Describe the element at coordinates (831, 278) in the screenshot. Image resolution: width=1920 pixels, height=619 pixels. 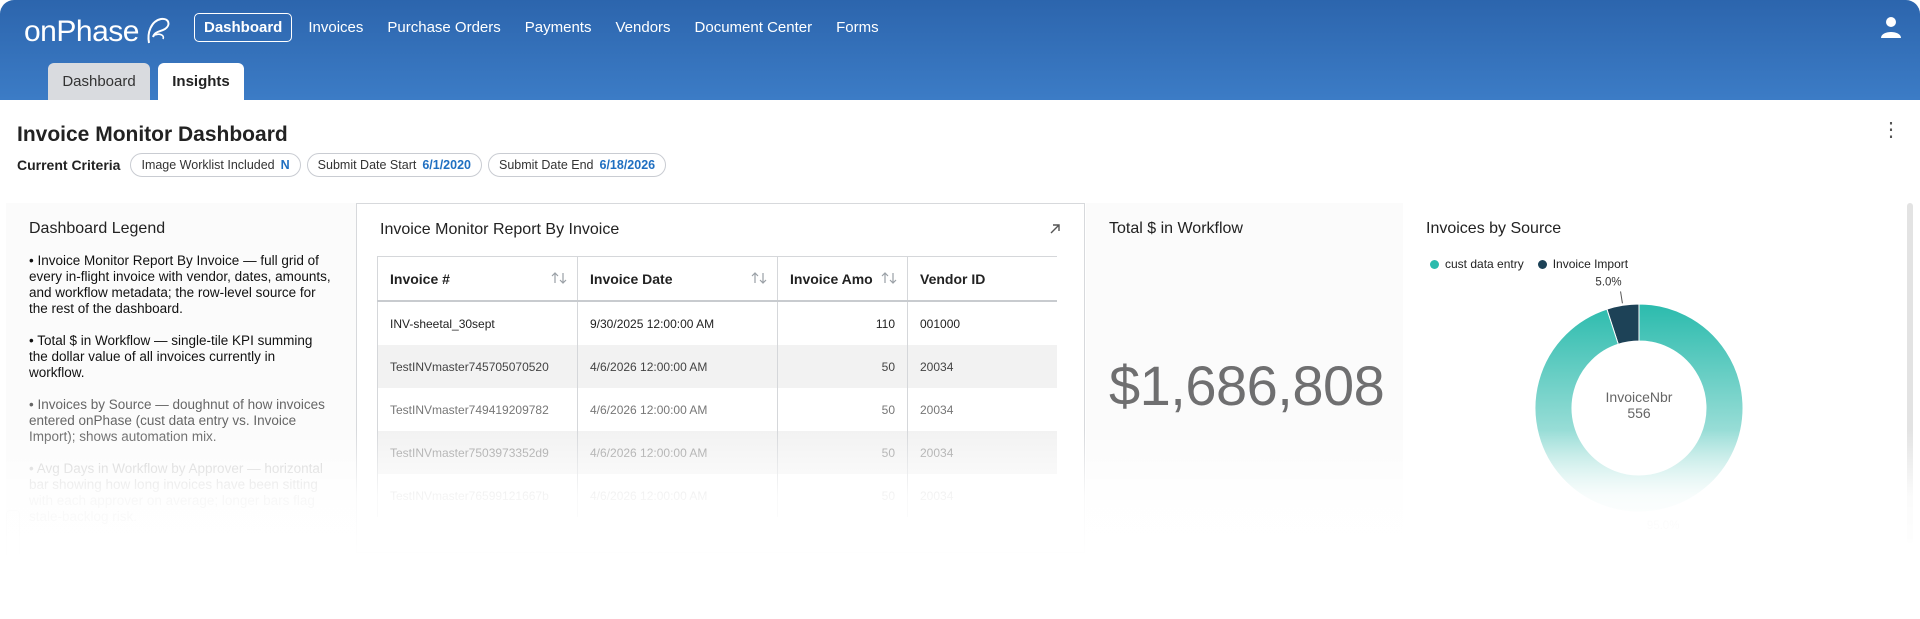
I see `column-header-label: Invoice Amo` at that location.